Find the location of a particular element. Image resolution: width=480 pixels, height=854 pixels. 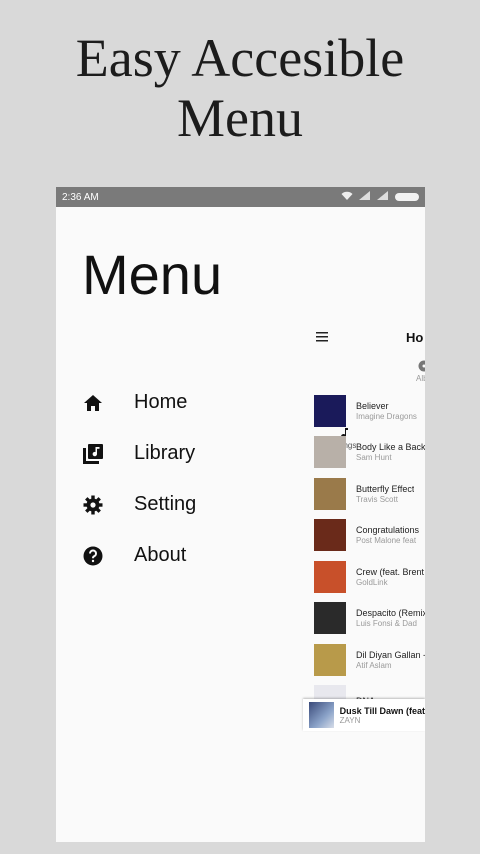

drawer-title: Menu is located at coordinates (152, 274).